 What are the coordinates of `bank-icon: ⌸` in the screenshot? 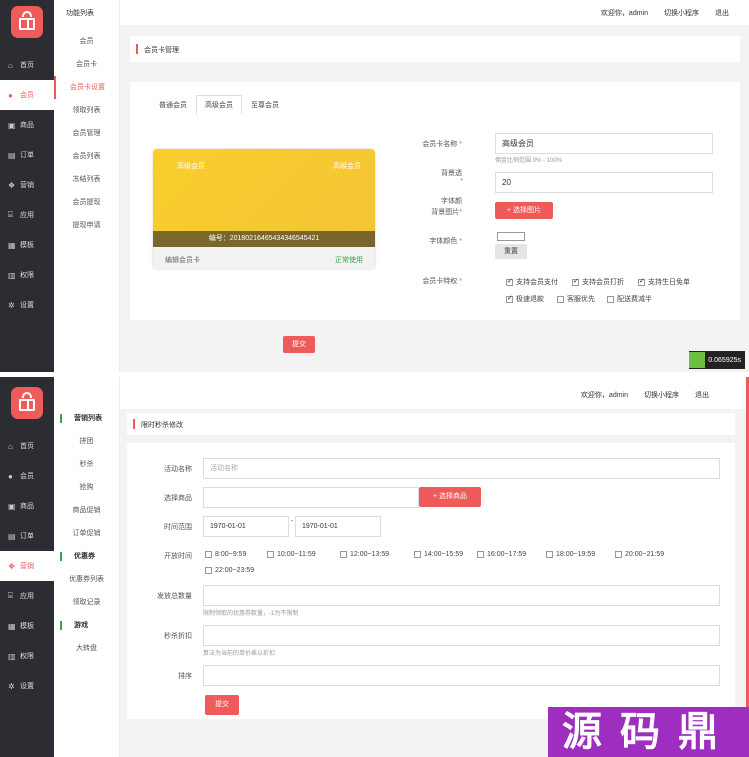 It's located at (10, 595).